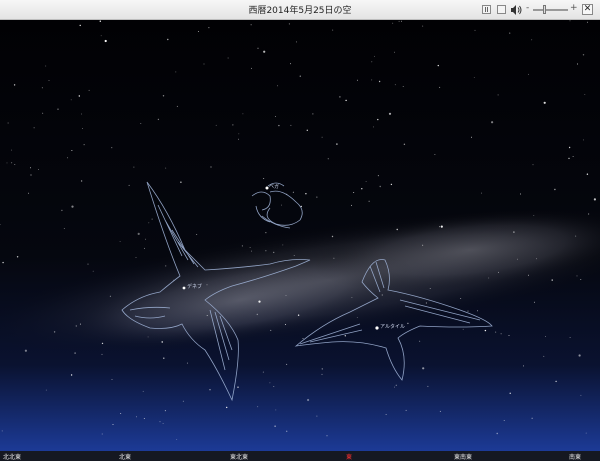  I want to click on window-mode-button, so click(501, 9).